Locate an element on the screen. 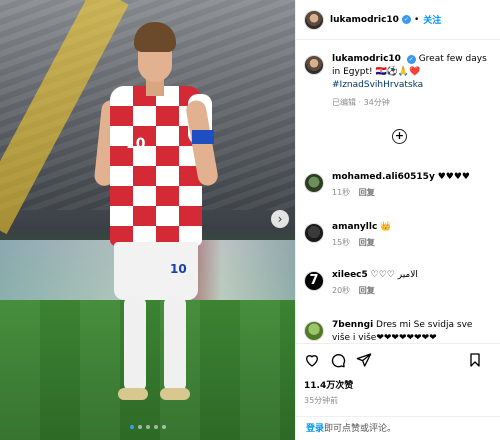 The height and width of the screenshot is (440, 500). comment-time: 11秒 is located at coordinates (341, 192).